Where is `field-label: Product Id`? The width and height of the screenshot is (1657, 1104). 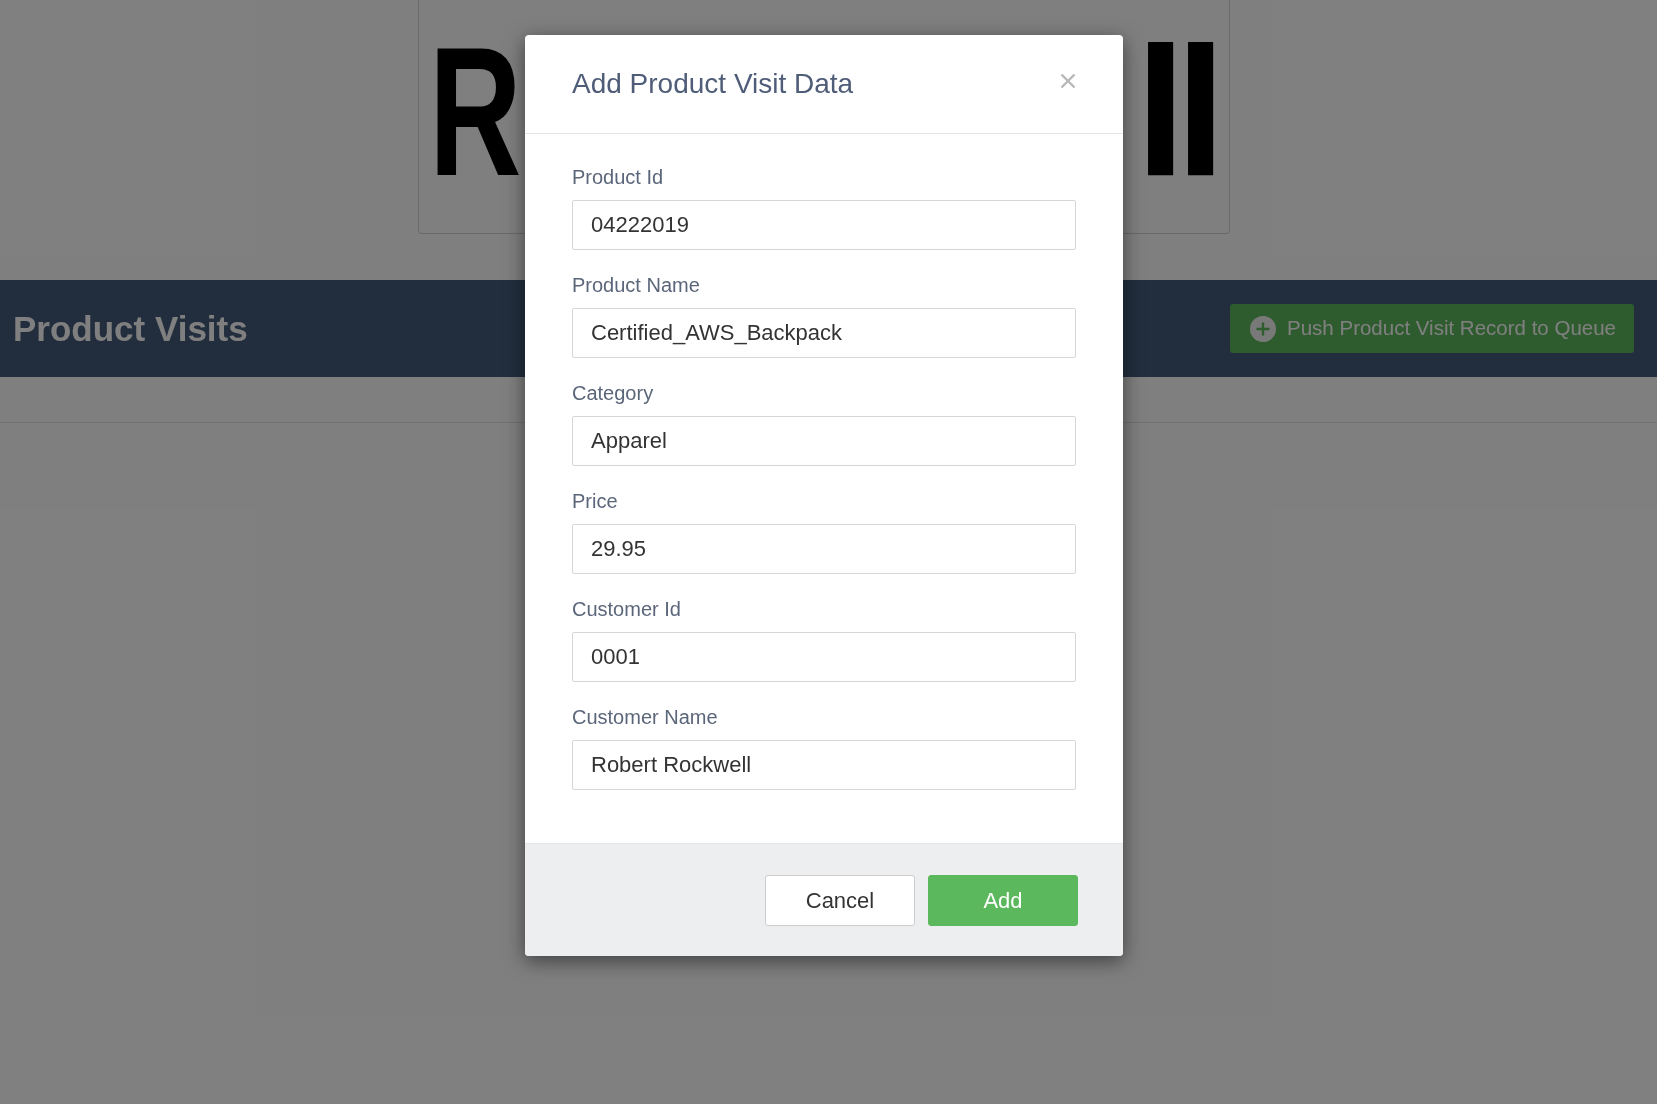 field-label: Product Id is located at coordinates (618, 177).